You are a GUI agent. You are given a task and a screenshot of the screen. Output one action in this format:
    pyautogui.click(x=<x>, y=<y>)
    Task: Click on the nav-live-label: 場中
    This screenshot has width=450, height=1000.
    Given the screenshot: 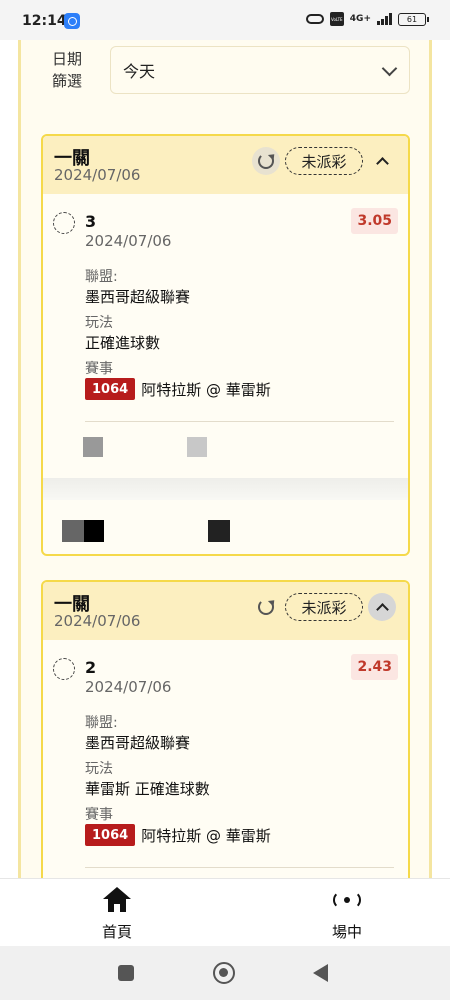 What is the action you would take?
    pyautogui.click(x=346, y=932)
    